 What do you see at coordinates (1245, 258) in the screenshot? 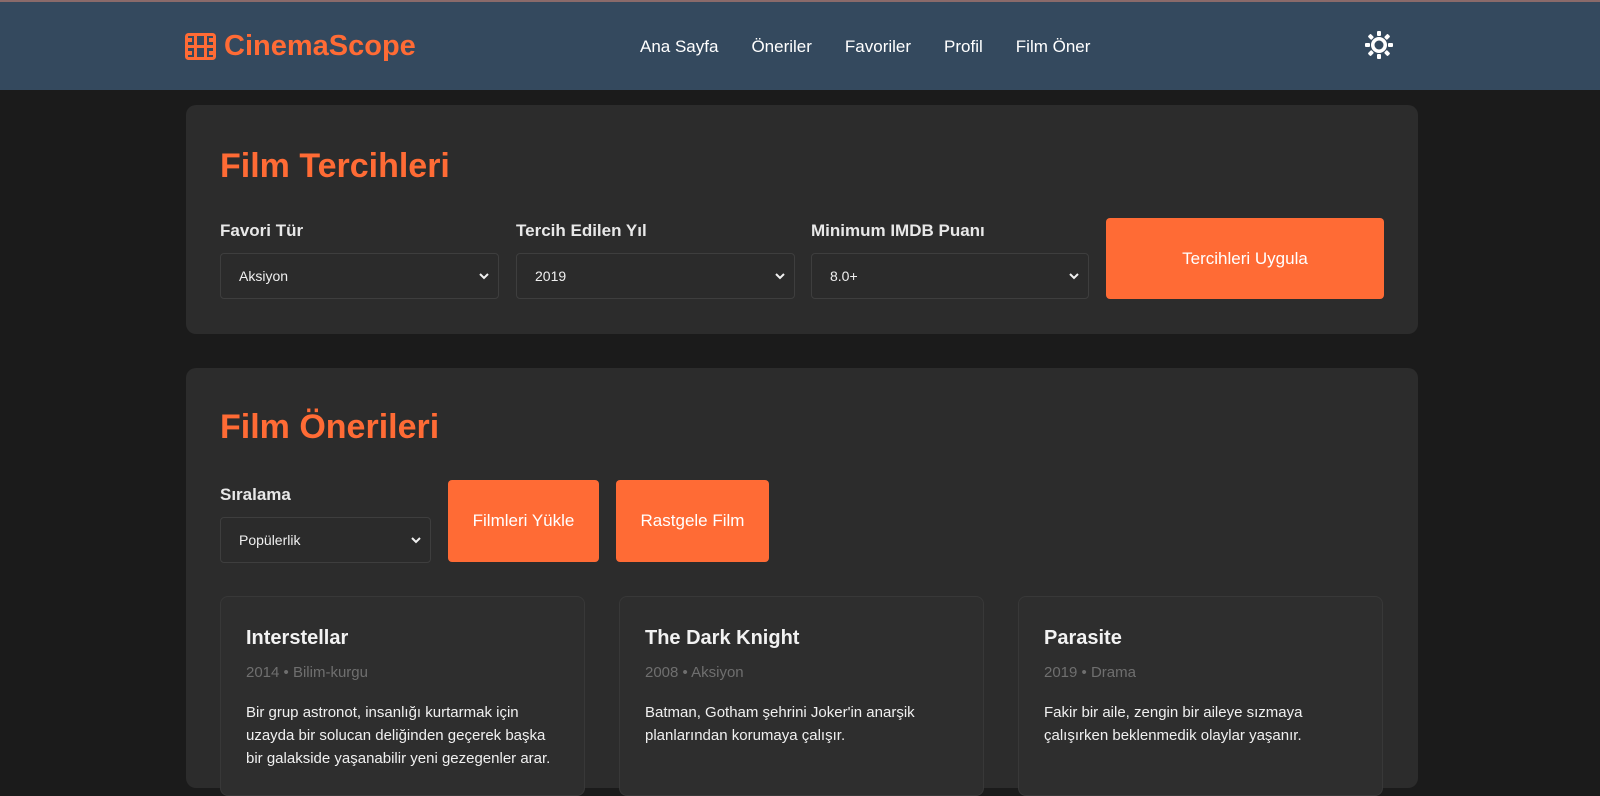
I see `apply-preferences-button: Tercihleri Uygula` at bounding box center [1245, 258].